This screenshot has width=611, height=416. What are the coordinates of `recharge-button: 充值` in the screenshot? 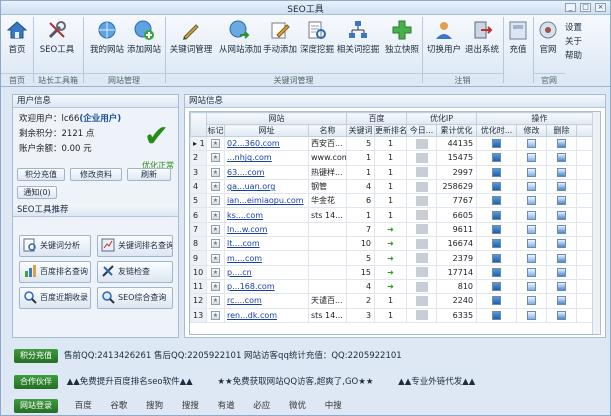 It's located at (518, 45).